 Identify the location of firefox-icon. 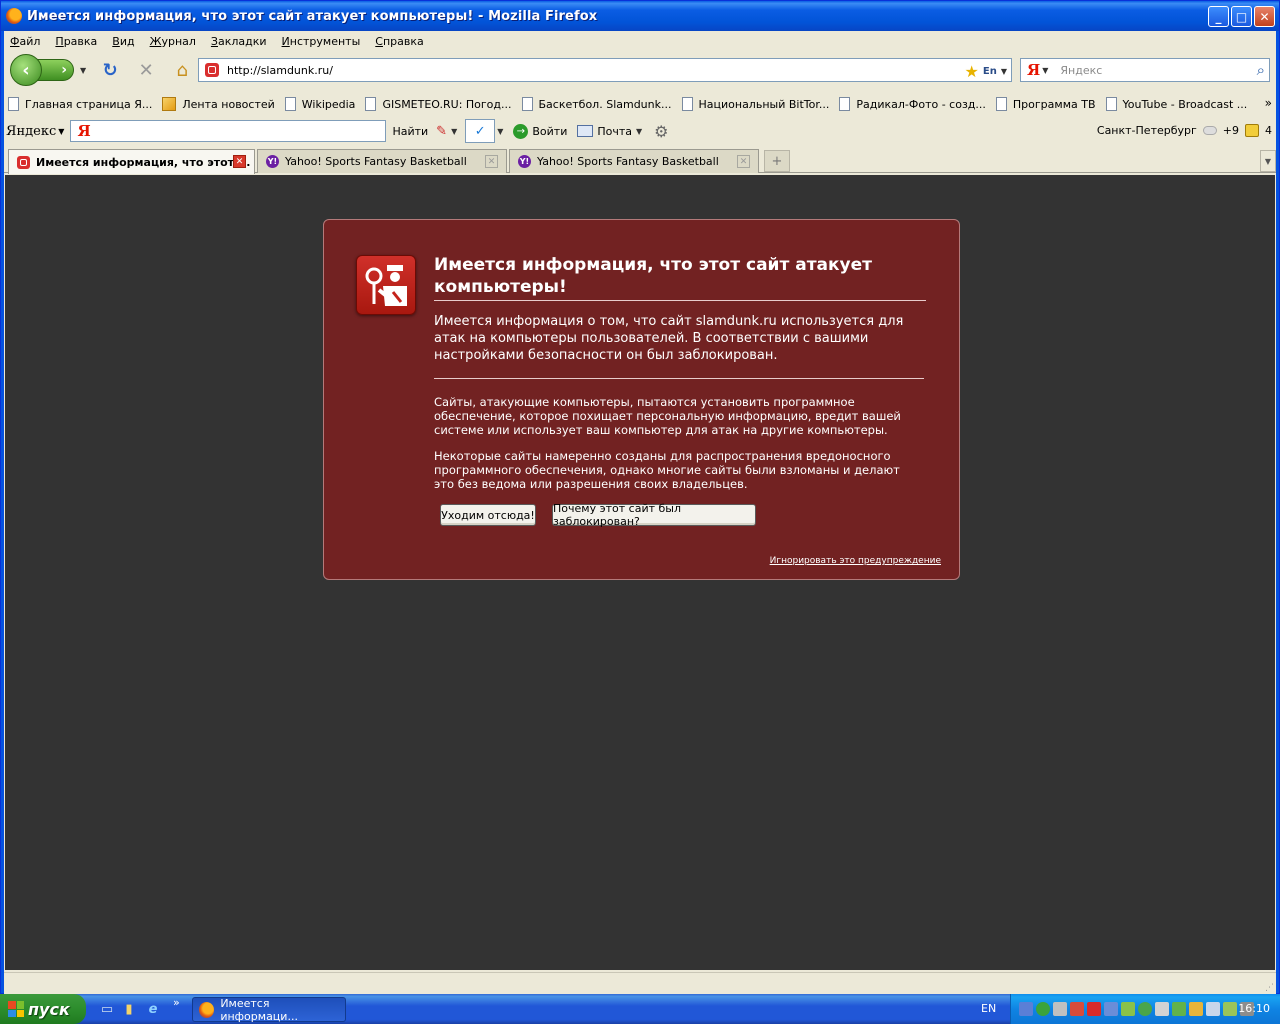
(207, 1009).